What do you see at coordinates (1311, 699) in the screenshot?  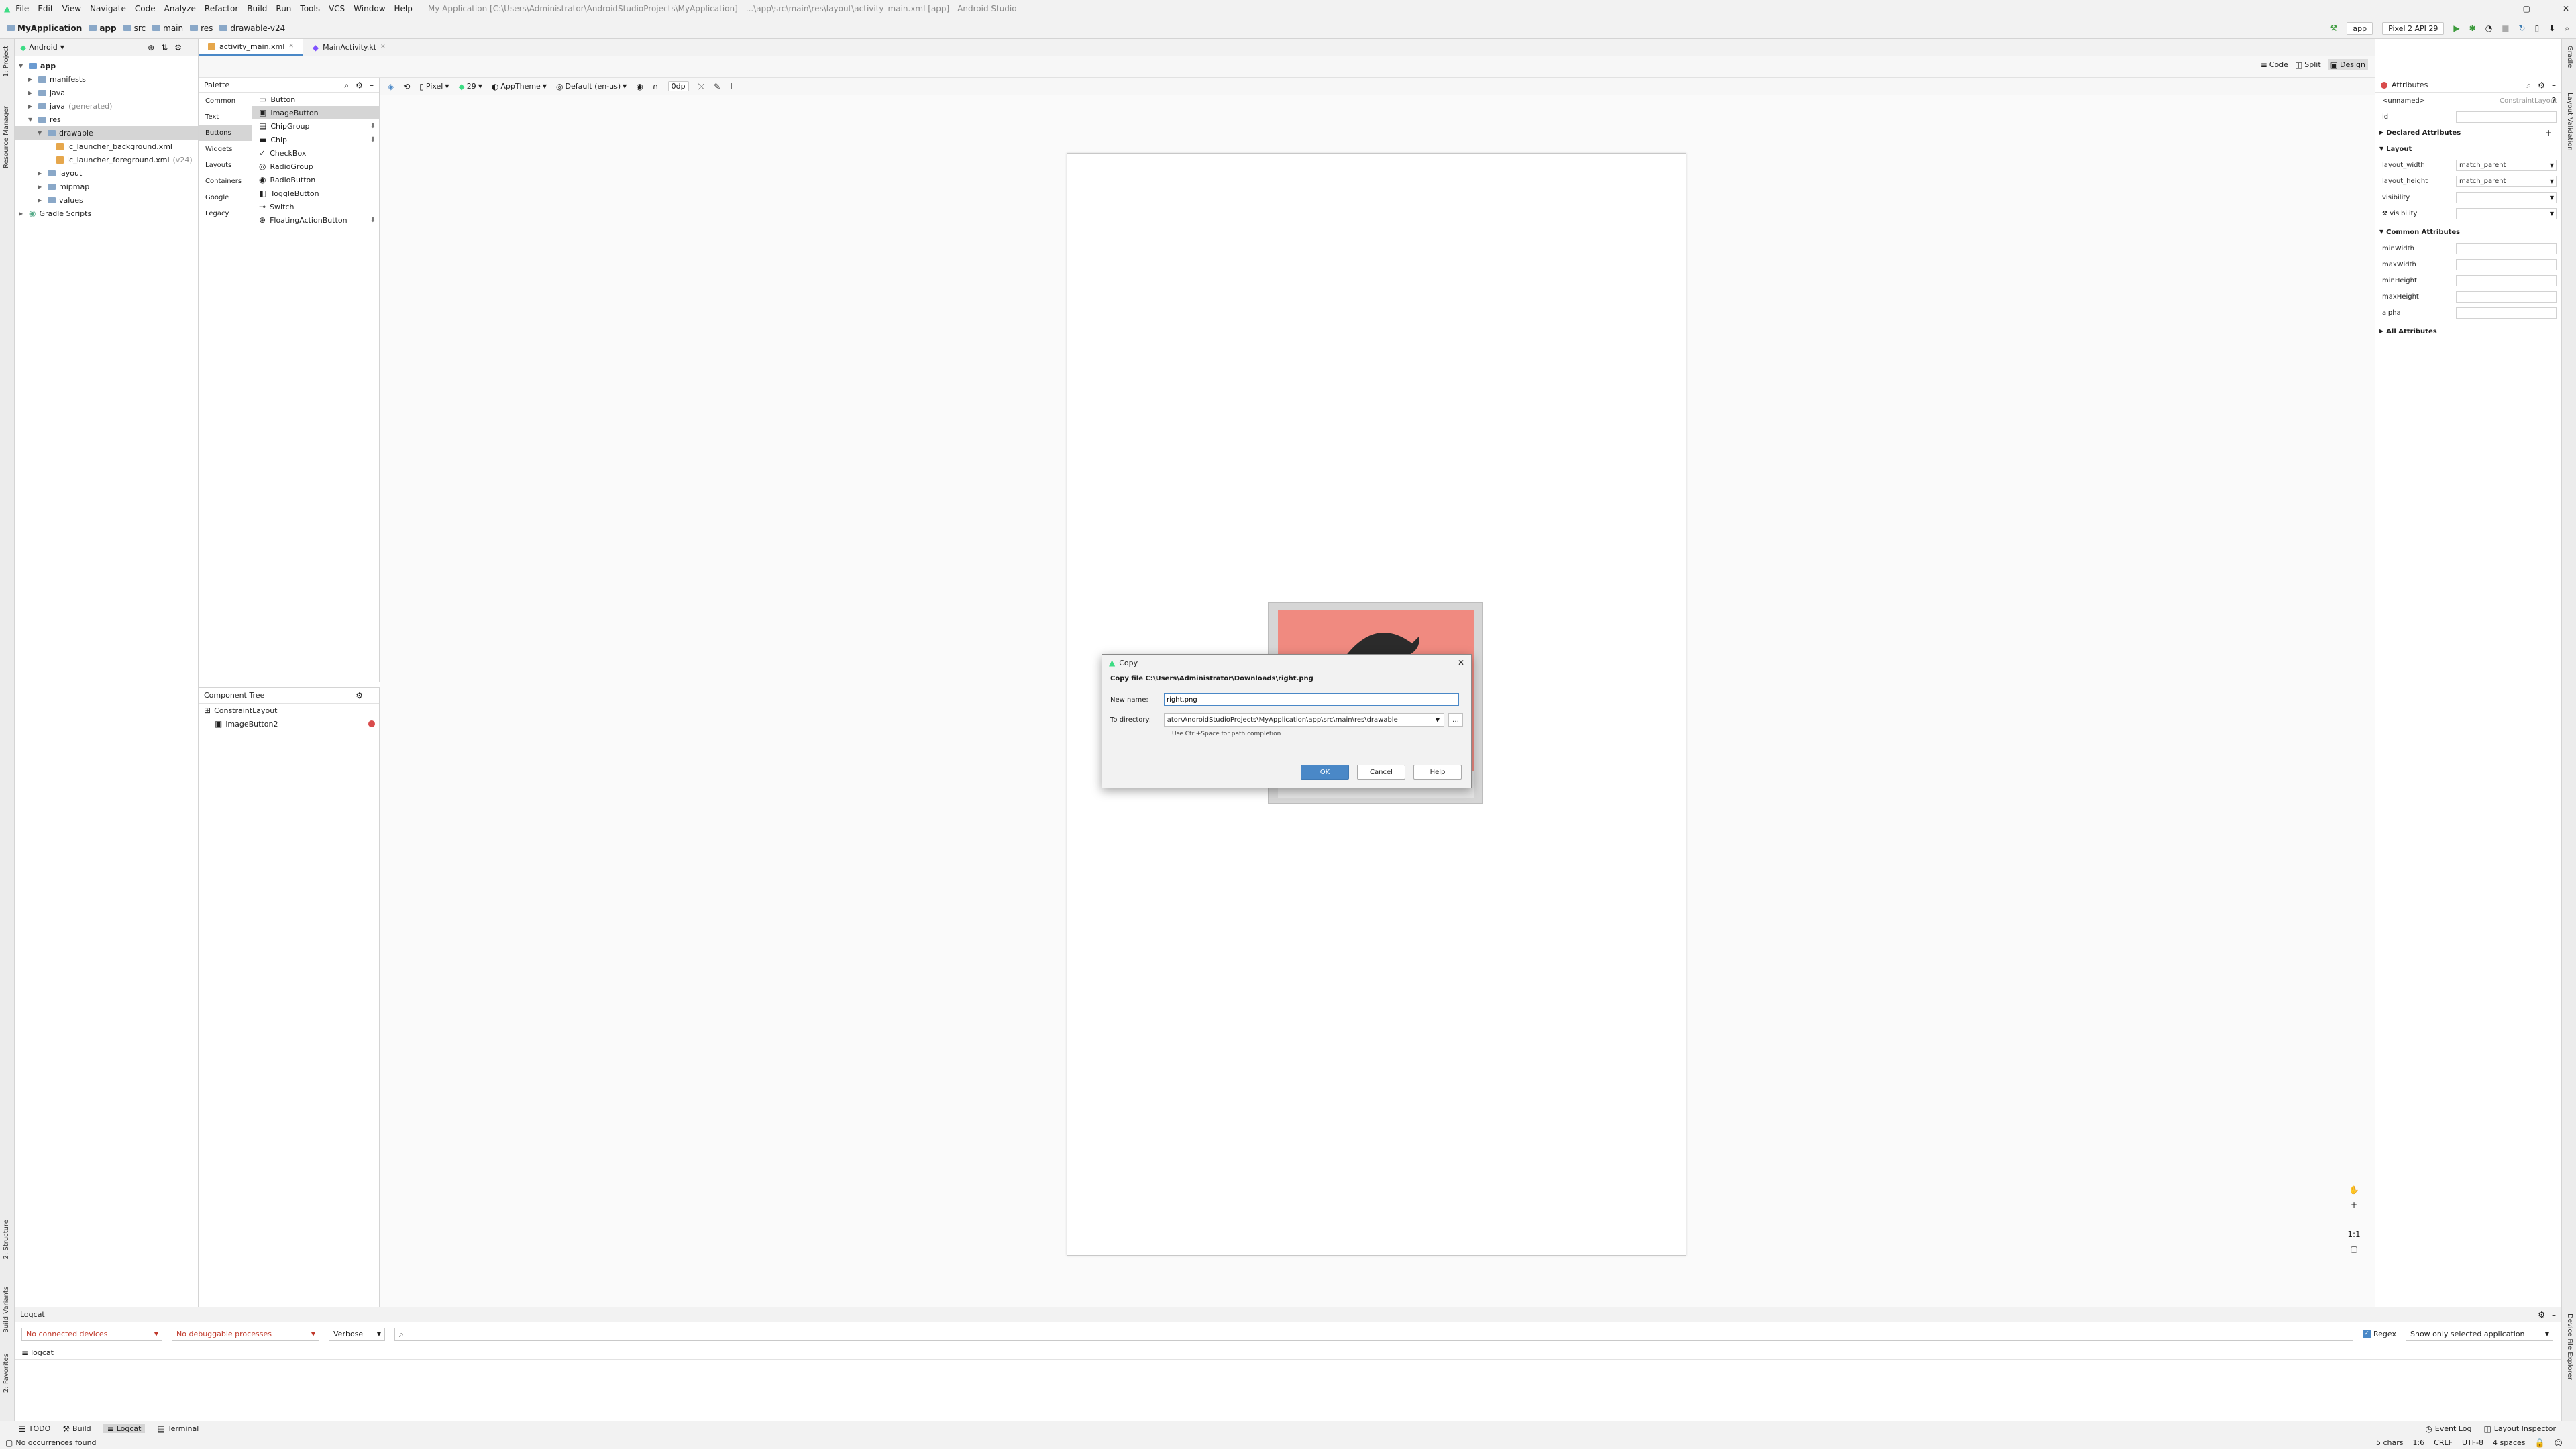 I see `new-name-input` at bounding box center [1311, 699].